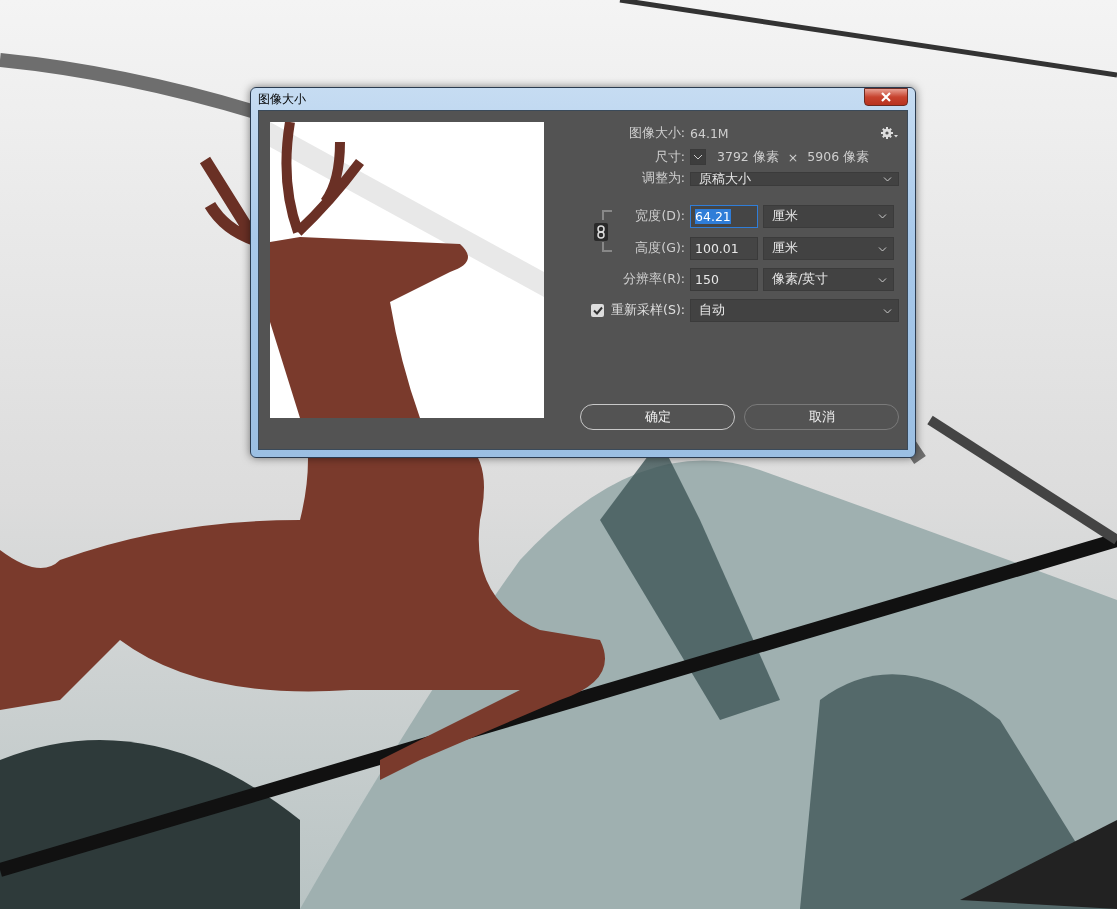 This screenshot has width=1117, height=909. What do you see at coordinates (282, 99) in the screenshot?
I see `window-title: 图像大小` at bounding box center [282, 99].